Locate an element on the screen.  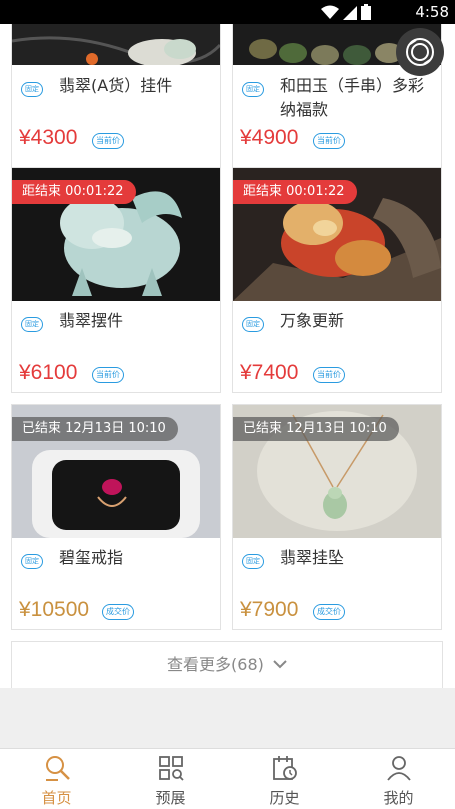
grid-search-icon is located at coordinates (171, 768).